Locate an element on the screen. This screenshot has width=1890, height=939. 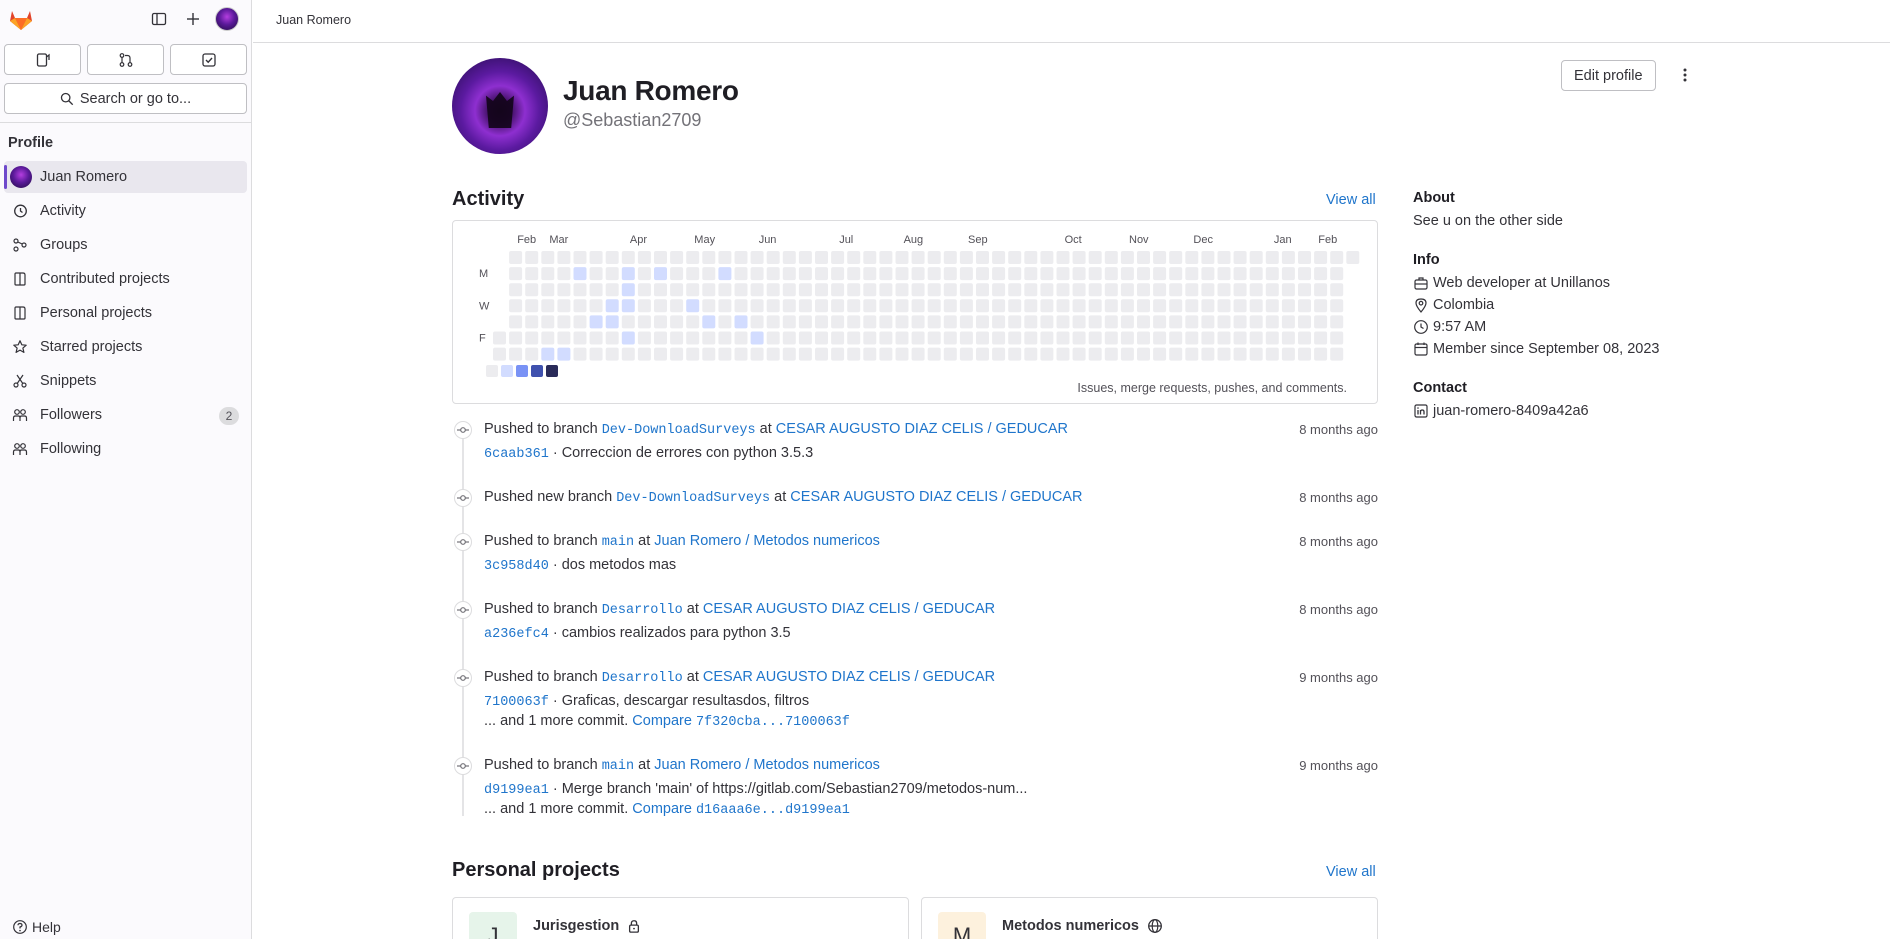
project-name-link: Jurisgestion is located at coordinates (587, 926).